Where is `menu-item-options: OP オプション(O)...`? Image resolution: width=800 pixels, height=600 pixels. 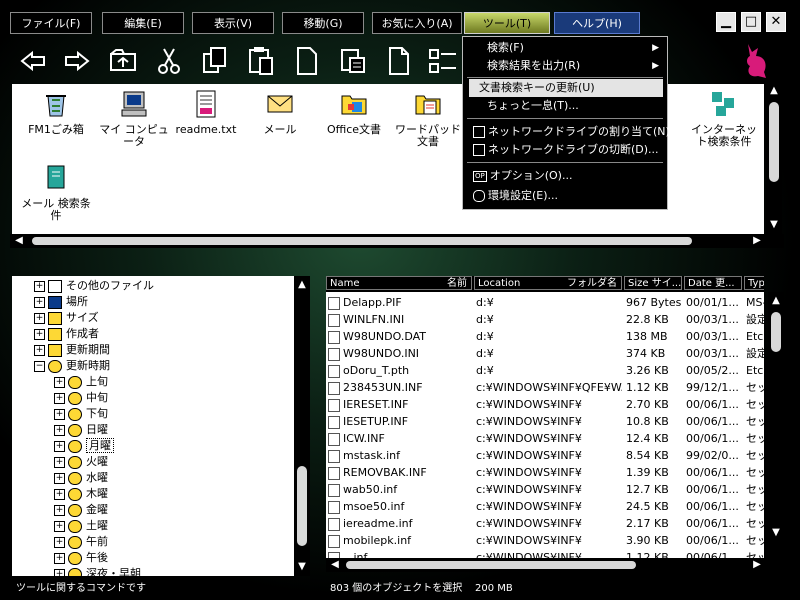 menu-item-options: OP オプション(O)... is located at coordinates (566, 176).